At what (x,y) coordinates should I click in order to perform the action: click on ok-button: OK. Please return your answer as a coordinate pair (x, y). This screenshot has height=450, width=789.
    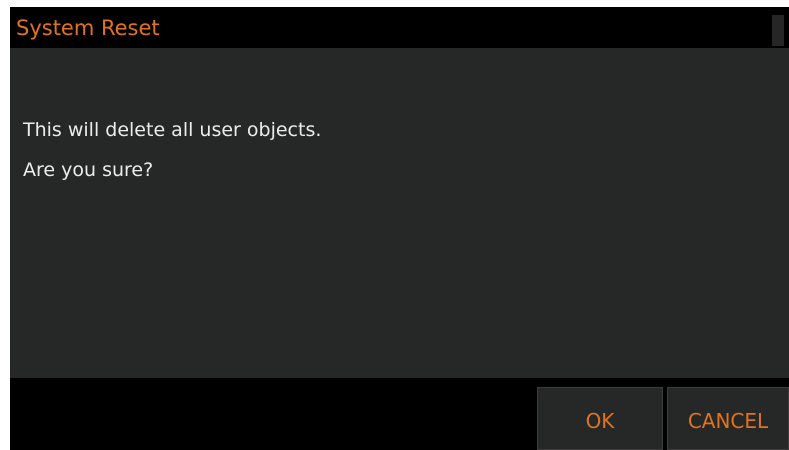
    Looking at the image, I should click on (600, 418).